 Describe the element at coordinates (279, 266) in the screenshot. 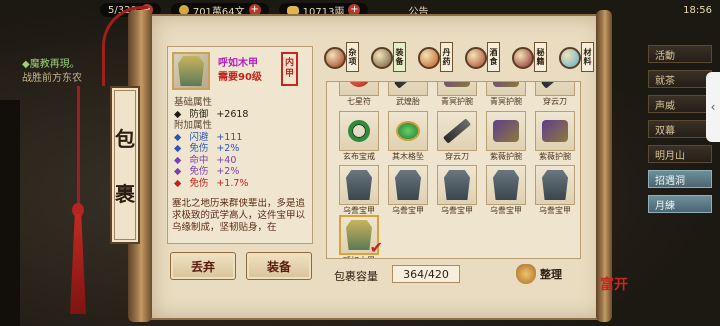

I see `equip-button: 装备` at that location.